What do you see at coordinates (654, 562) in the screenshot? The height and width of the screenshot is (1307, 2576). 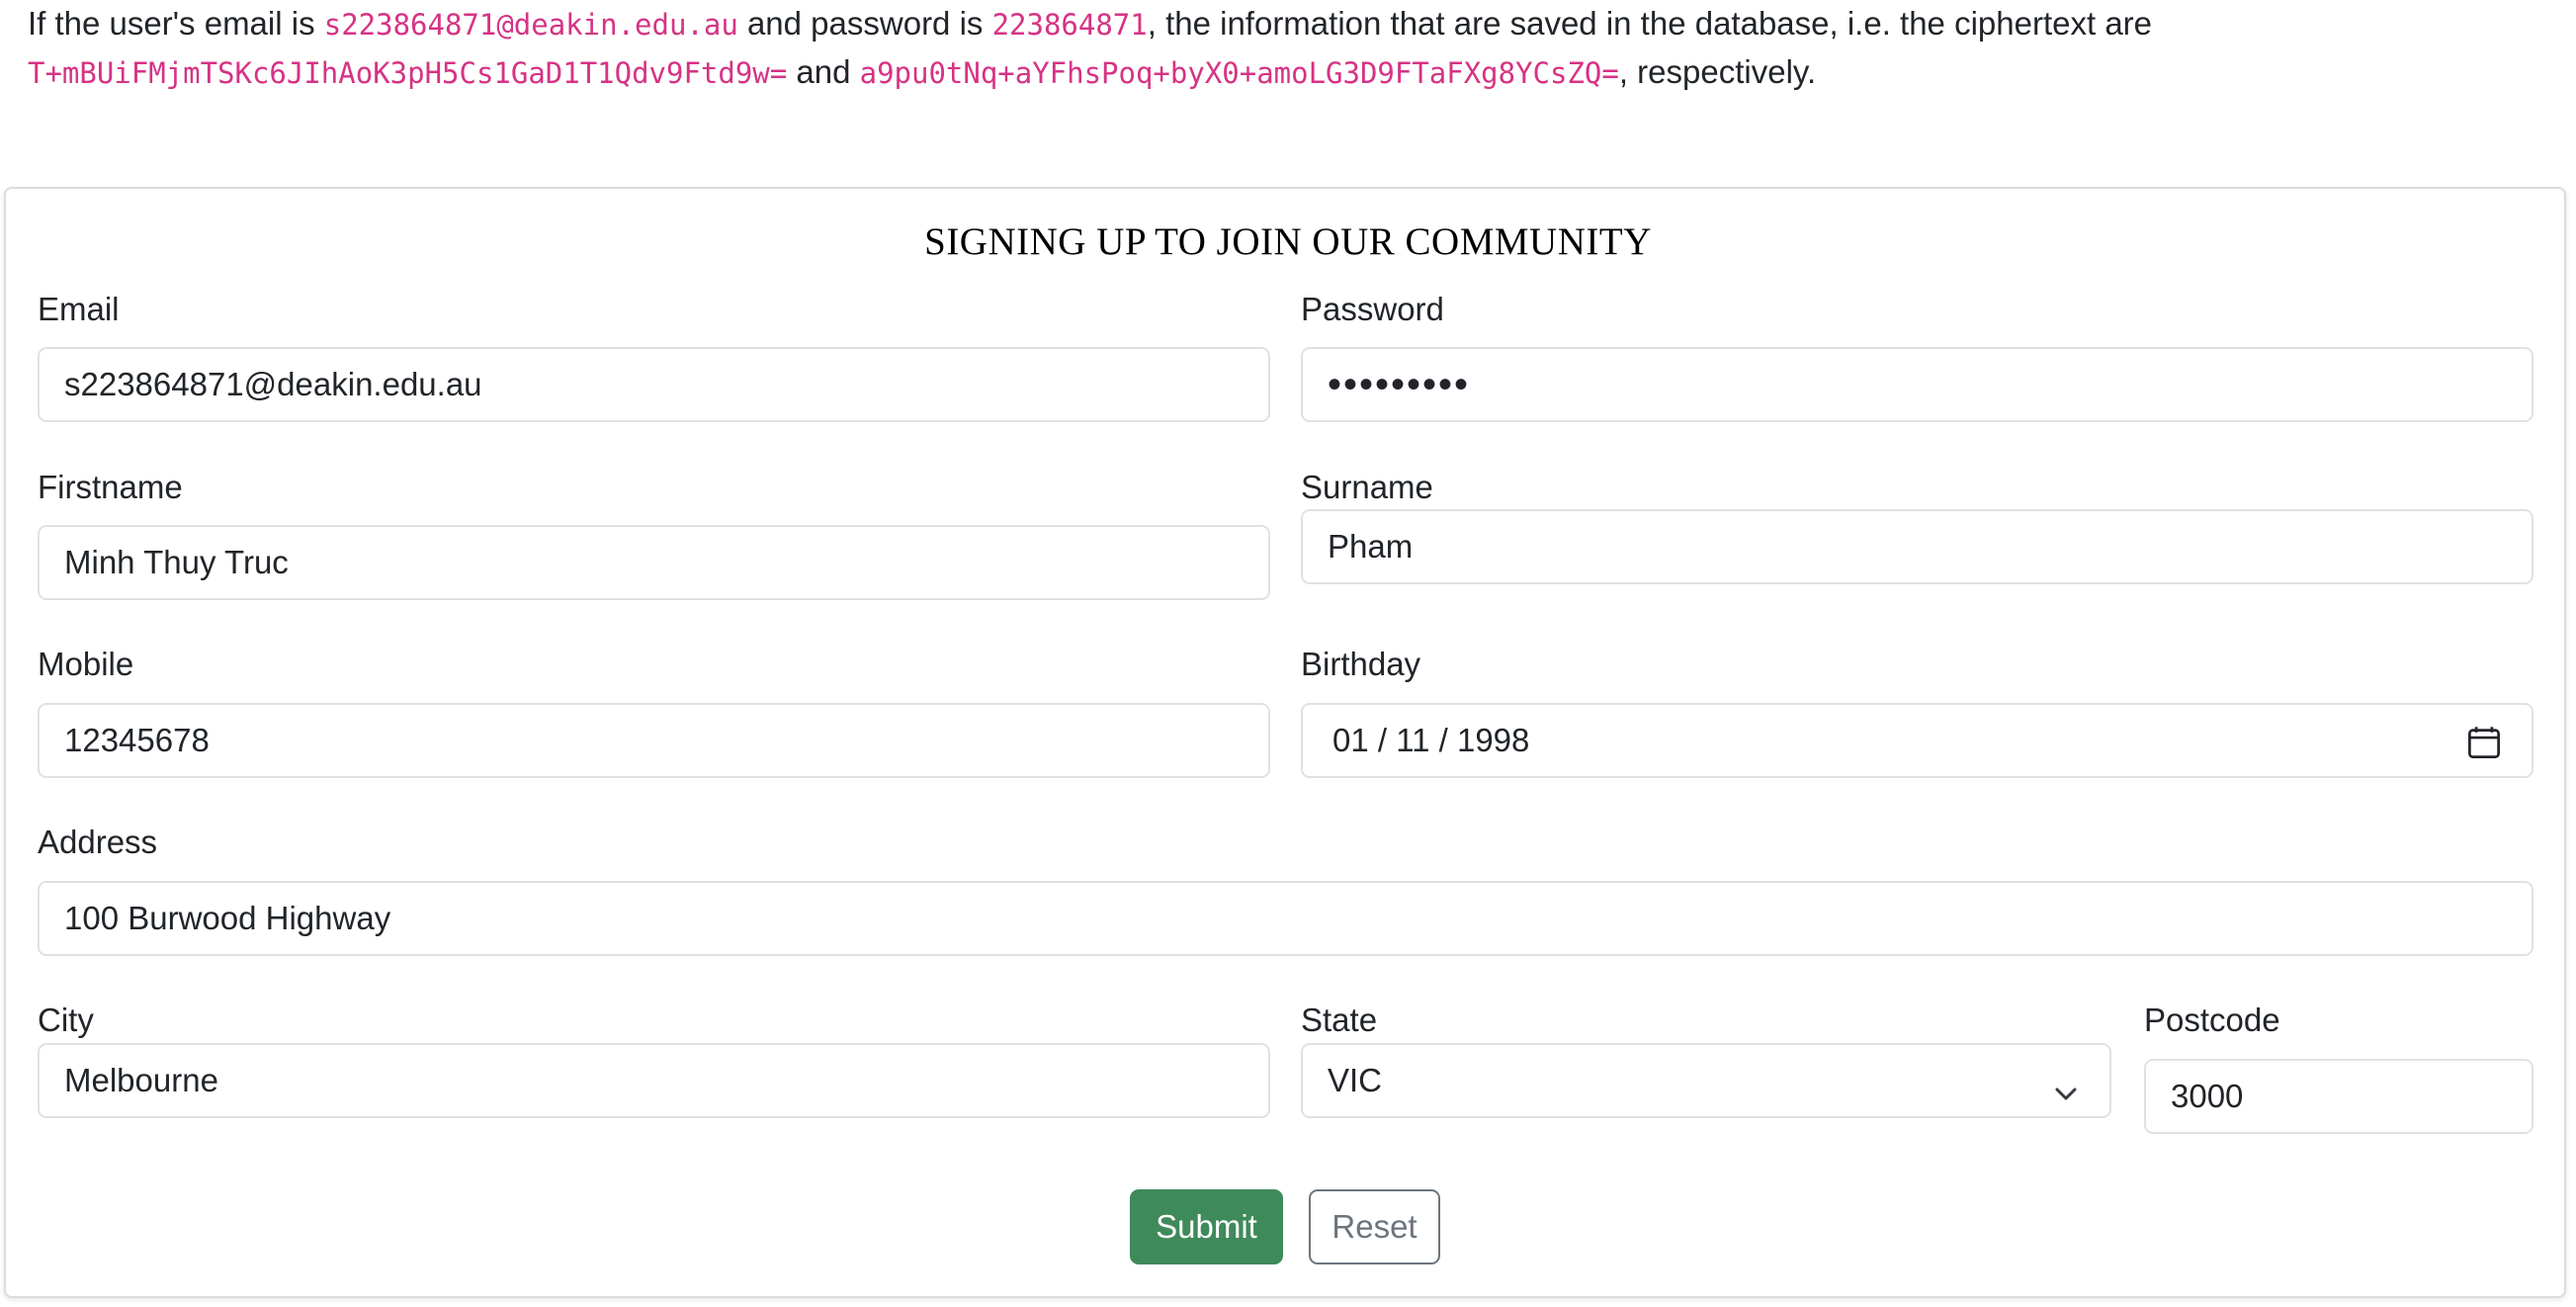 I see `firstname-field` at bounding box center [654, 562].